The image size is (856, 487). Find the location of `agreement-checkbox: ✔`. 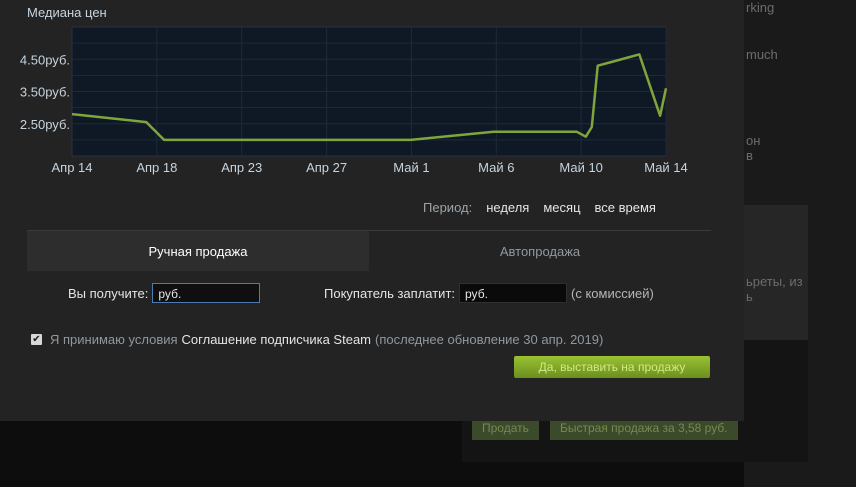

agreement-checkbox: ✔ is located at coordinates (36, 339).